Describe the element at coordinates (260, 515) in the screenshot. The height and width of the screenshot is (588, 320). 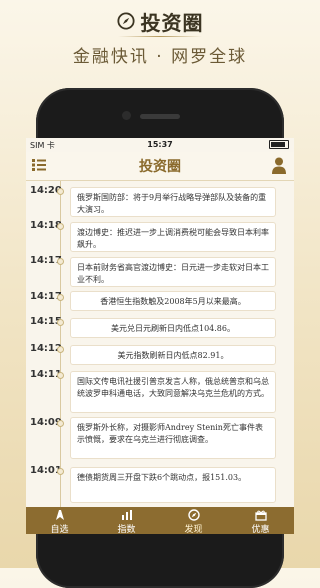
I see `gift-icon` at that location.